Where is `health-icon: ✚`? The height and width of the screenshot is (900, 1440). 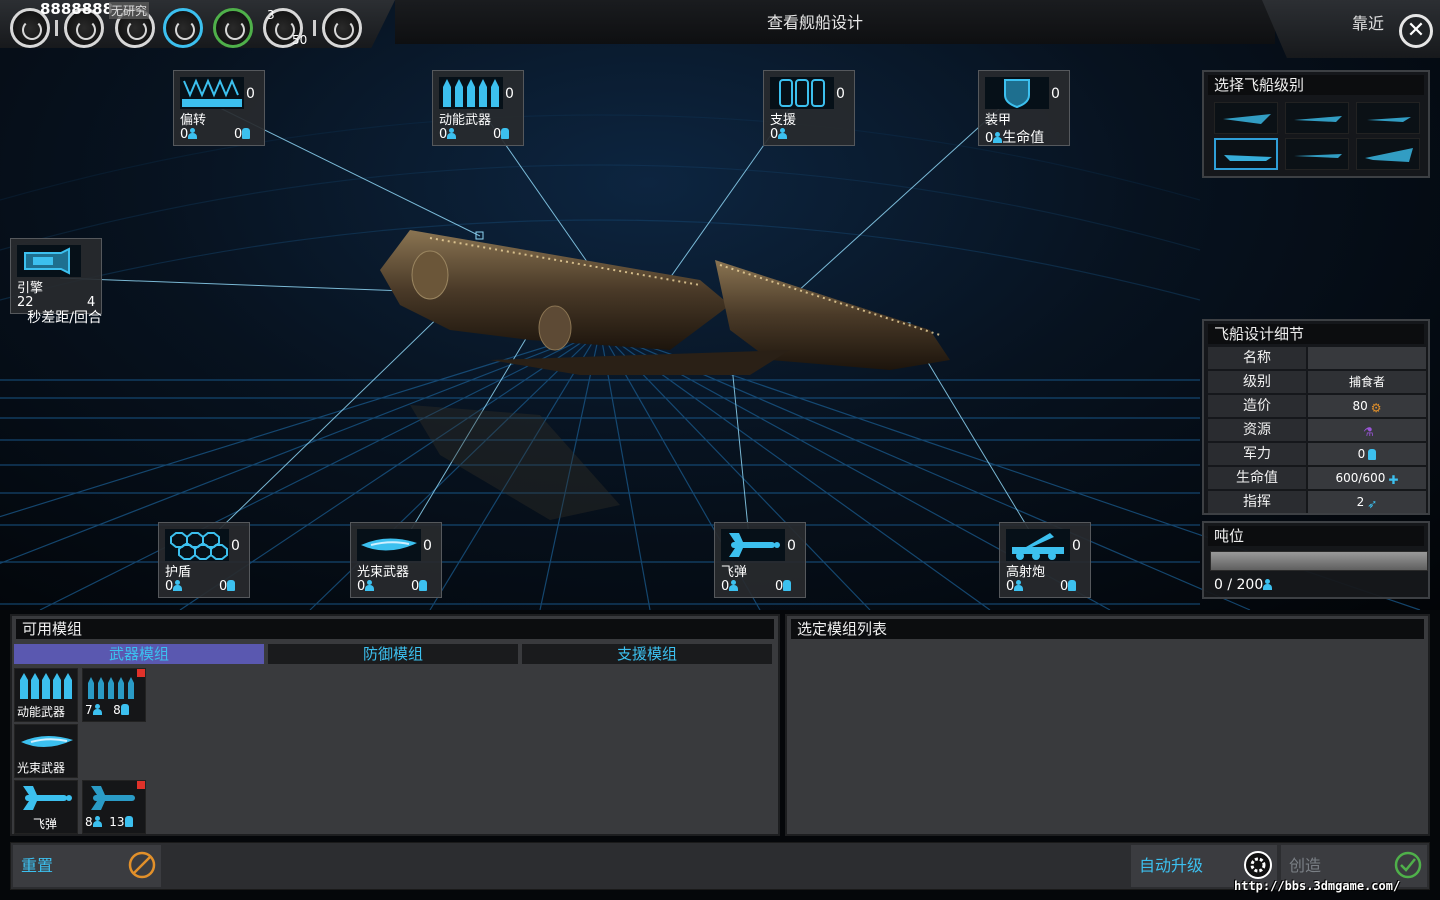 health-icon: ✚ is located at coordinates (1393, 480).